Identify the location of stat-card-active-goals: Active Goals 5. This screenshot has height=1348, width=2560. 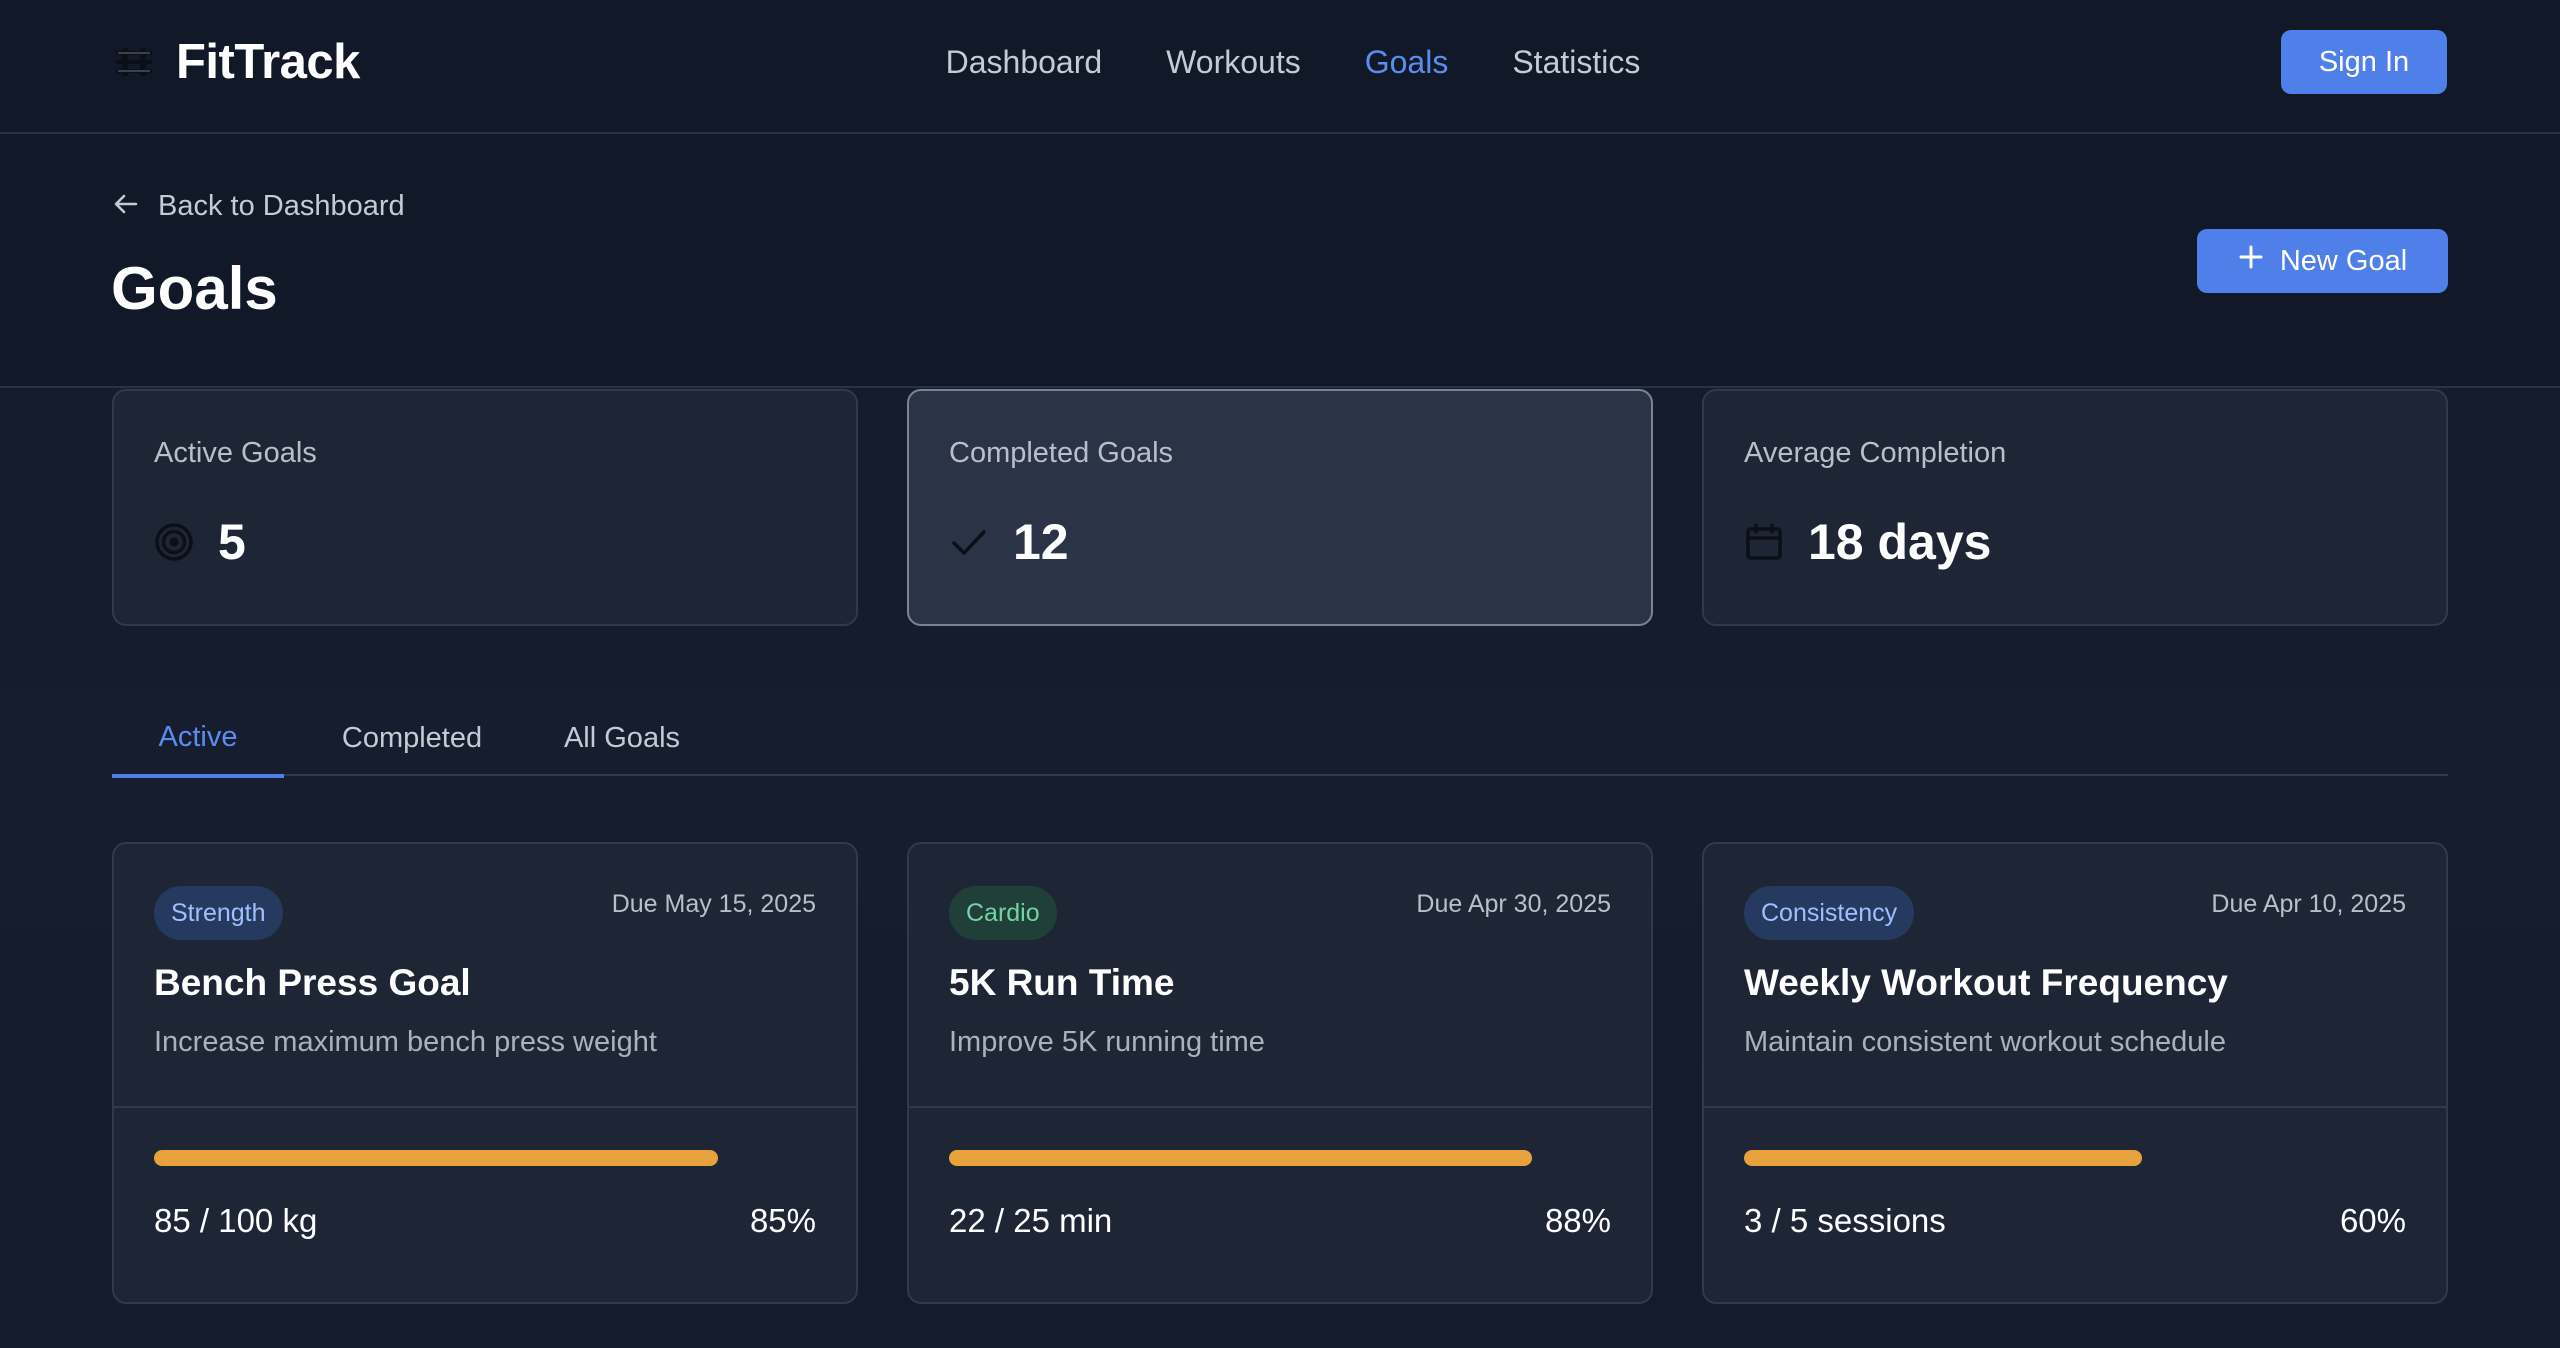
(485, 507).